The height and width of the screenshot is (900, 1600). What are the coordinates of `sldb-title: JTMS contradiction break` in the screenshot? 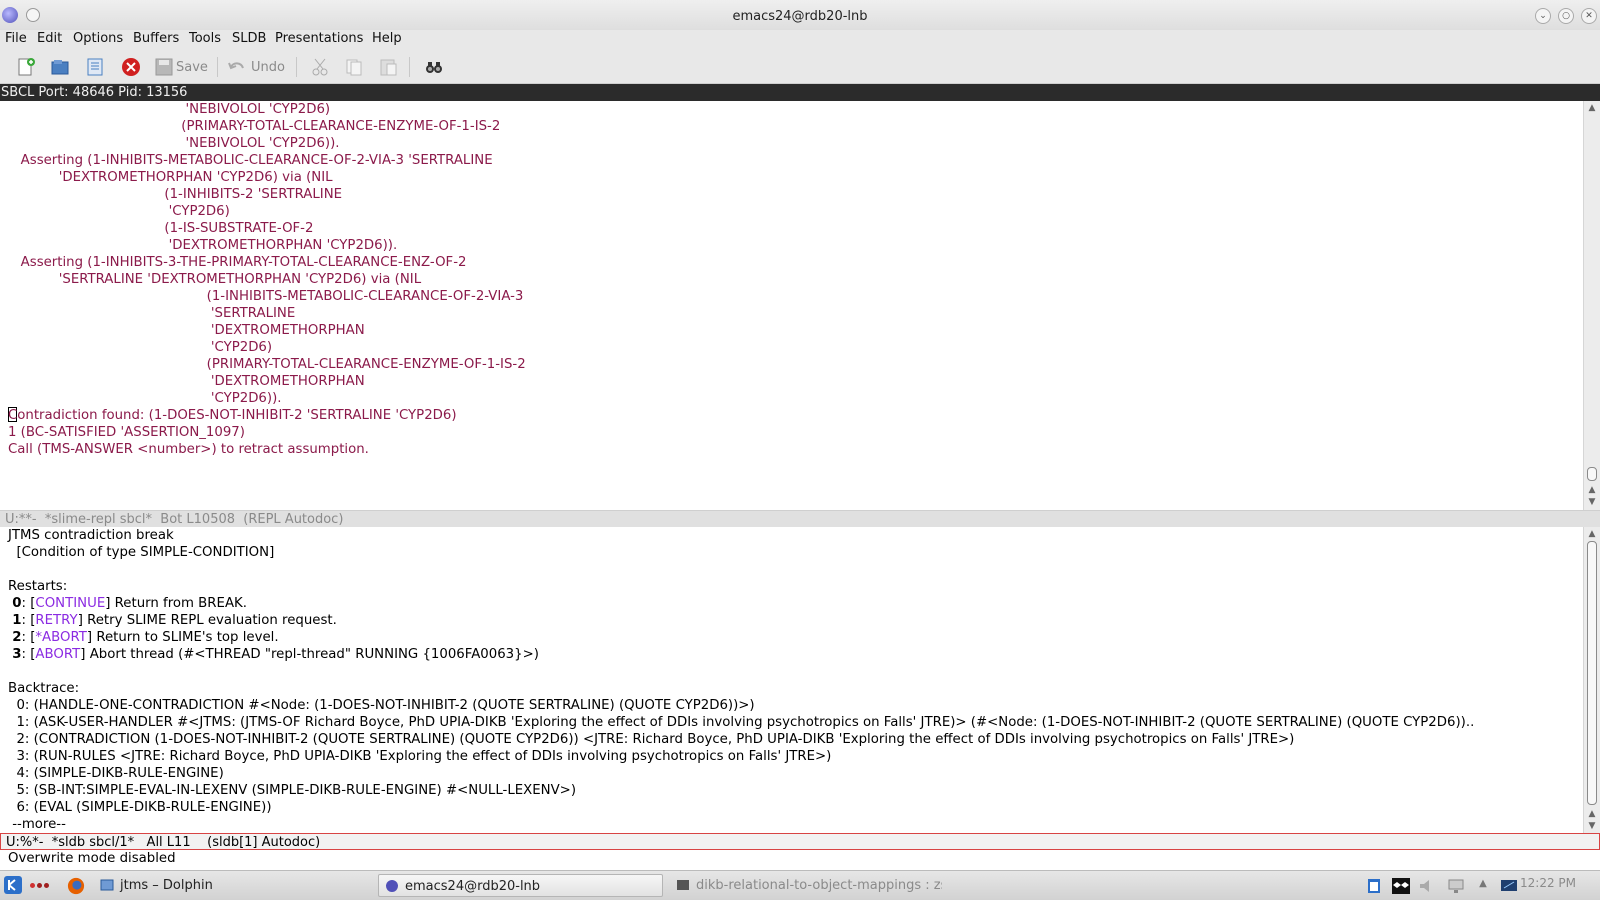 It's located at (91, 535).